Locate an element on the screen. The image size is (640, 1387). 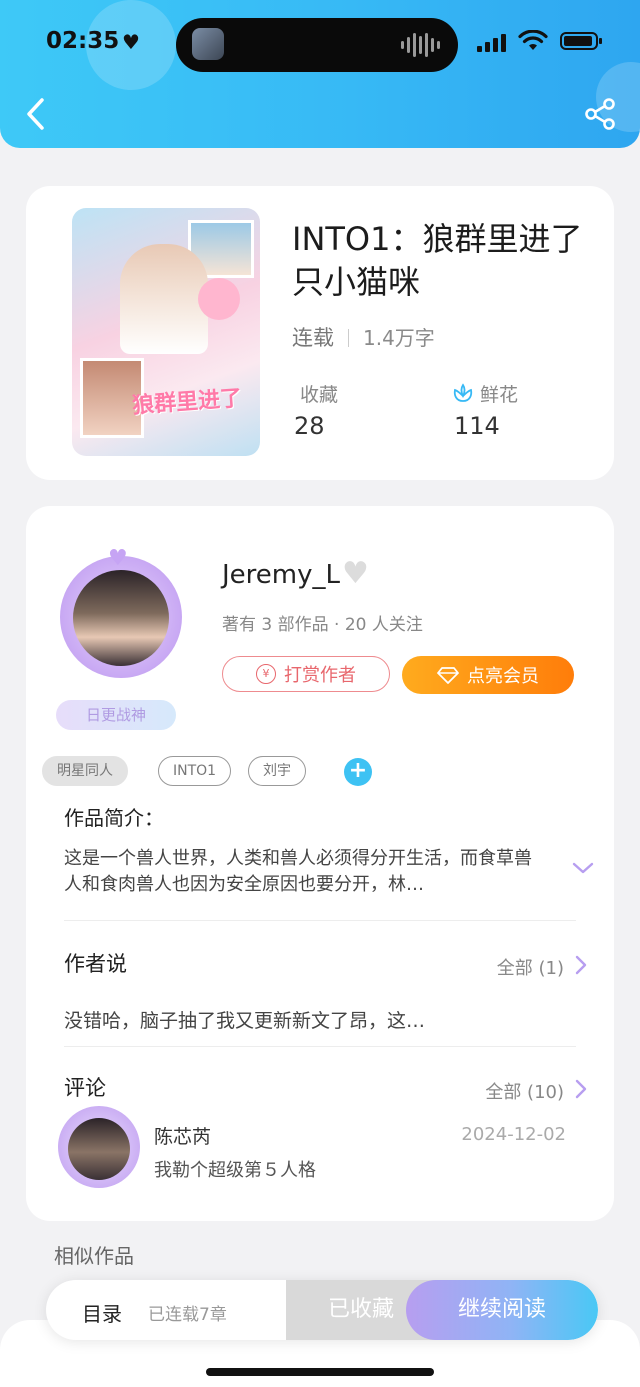
word-count: 1.4万字 is located at coordinates (399, 338).